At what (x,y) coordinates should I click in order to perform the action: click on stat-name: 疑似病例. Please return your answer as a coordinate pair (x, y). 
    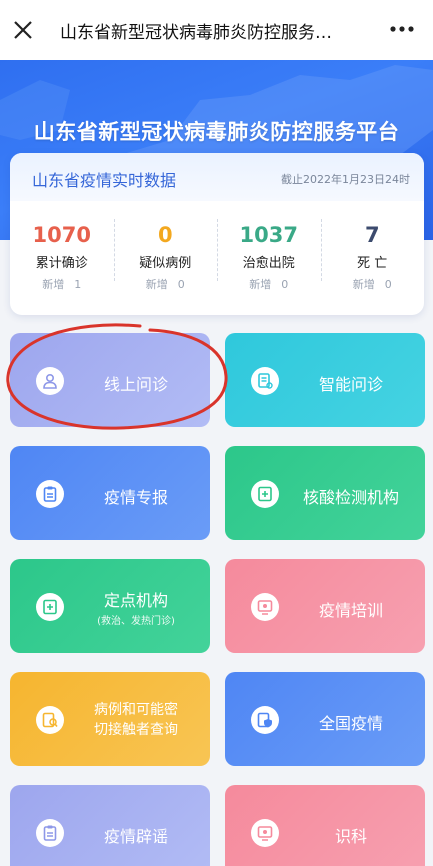
    Looking at the image, I should click on (165, 263).